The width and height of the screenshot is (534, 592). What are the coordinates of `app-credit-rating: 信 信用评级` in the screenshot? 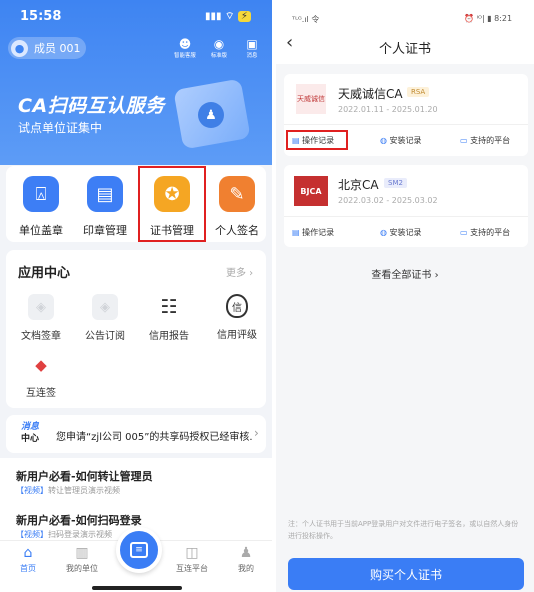 It's located at (237, 317).